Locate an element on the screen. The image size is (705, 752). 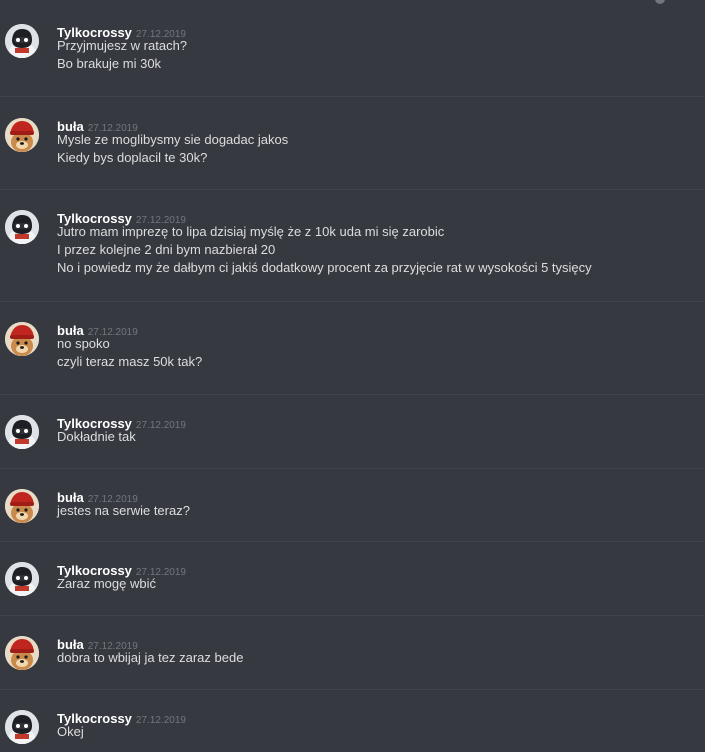
message-text: jestes na serwie teraz? is located at coordinates (123, 510).